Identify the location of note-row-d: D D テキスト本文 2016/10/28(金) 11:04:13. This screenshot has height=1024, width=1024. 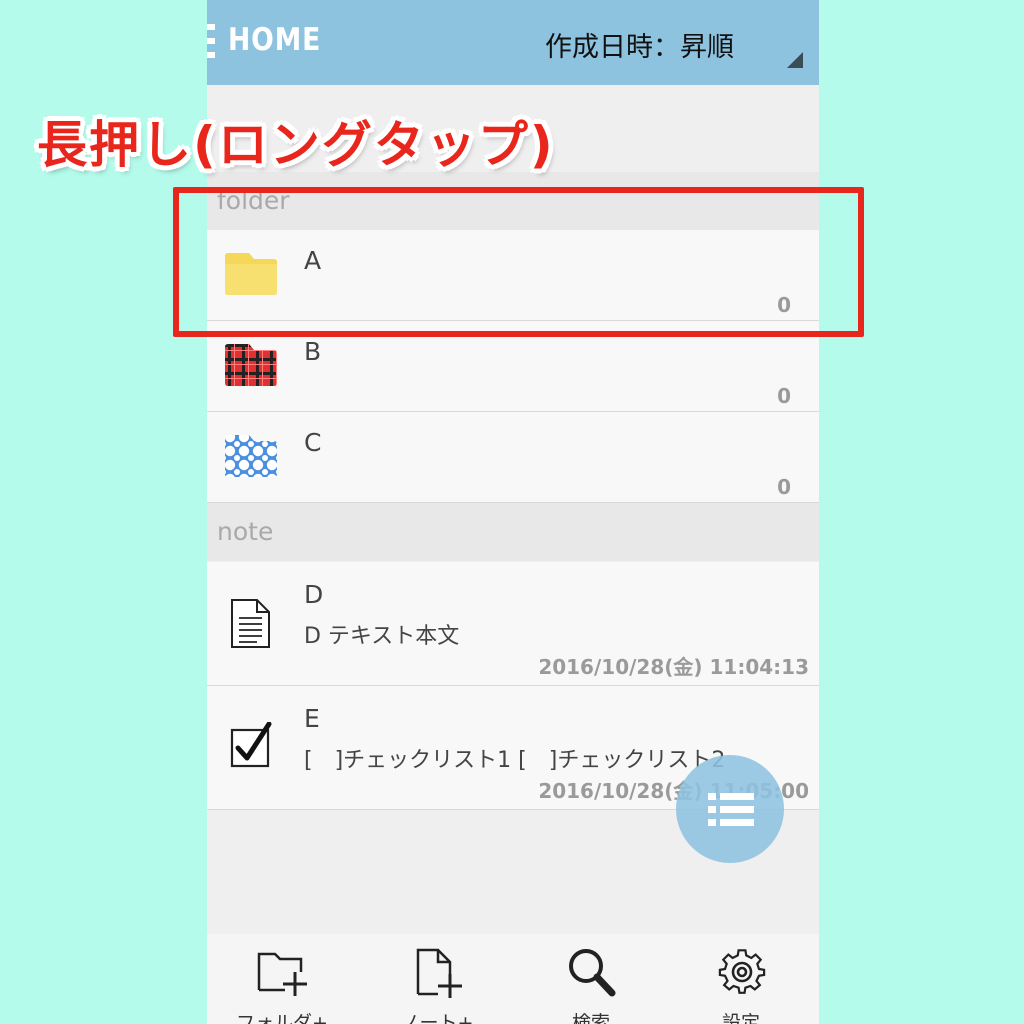
(513, 624).